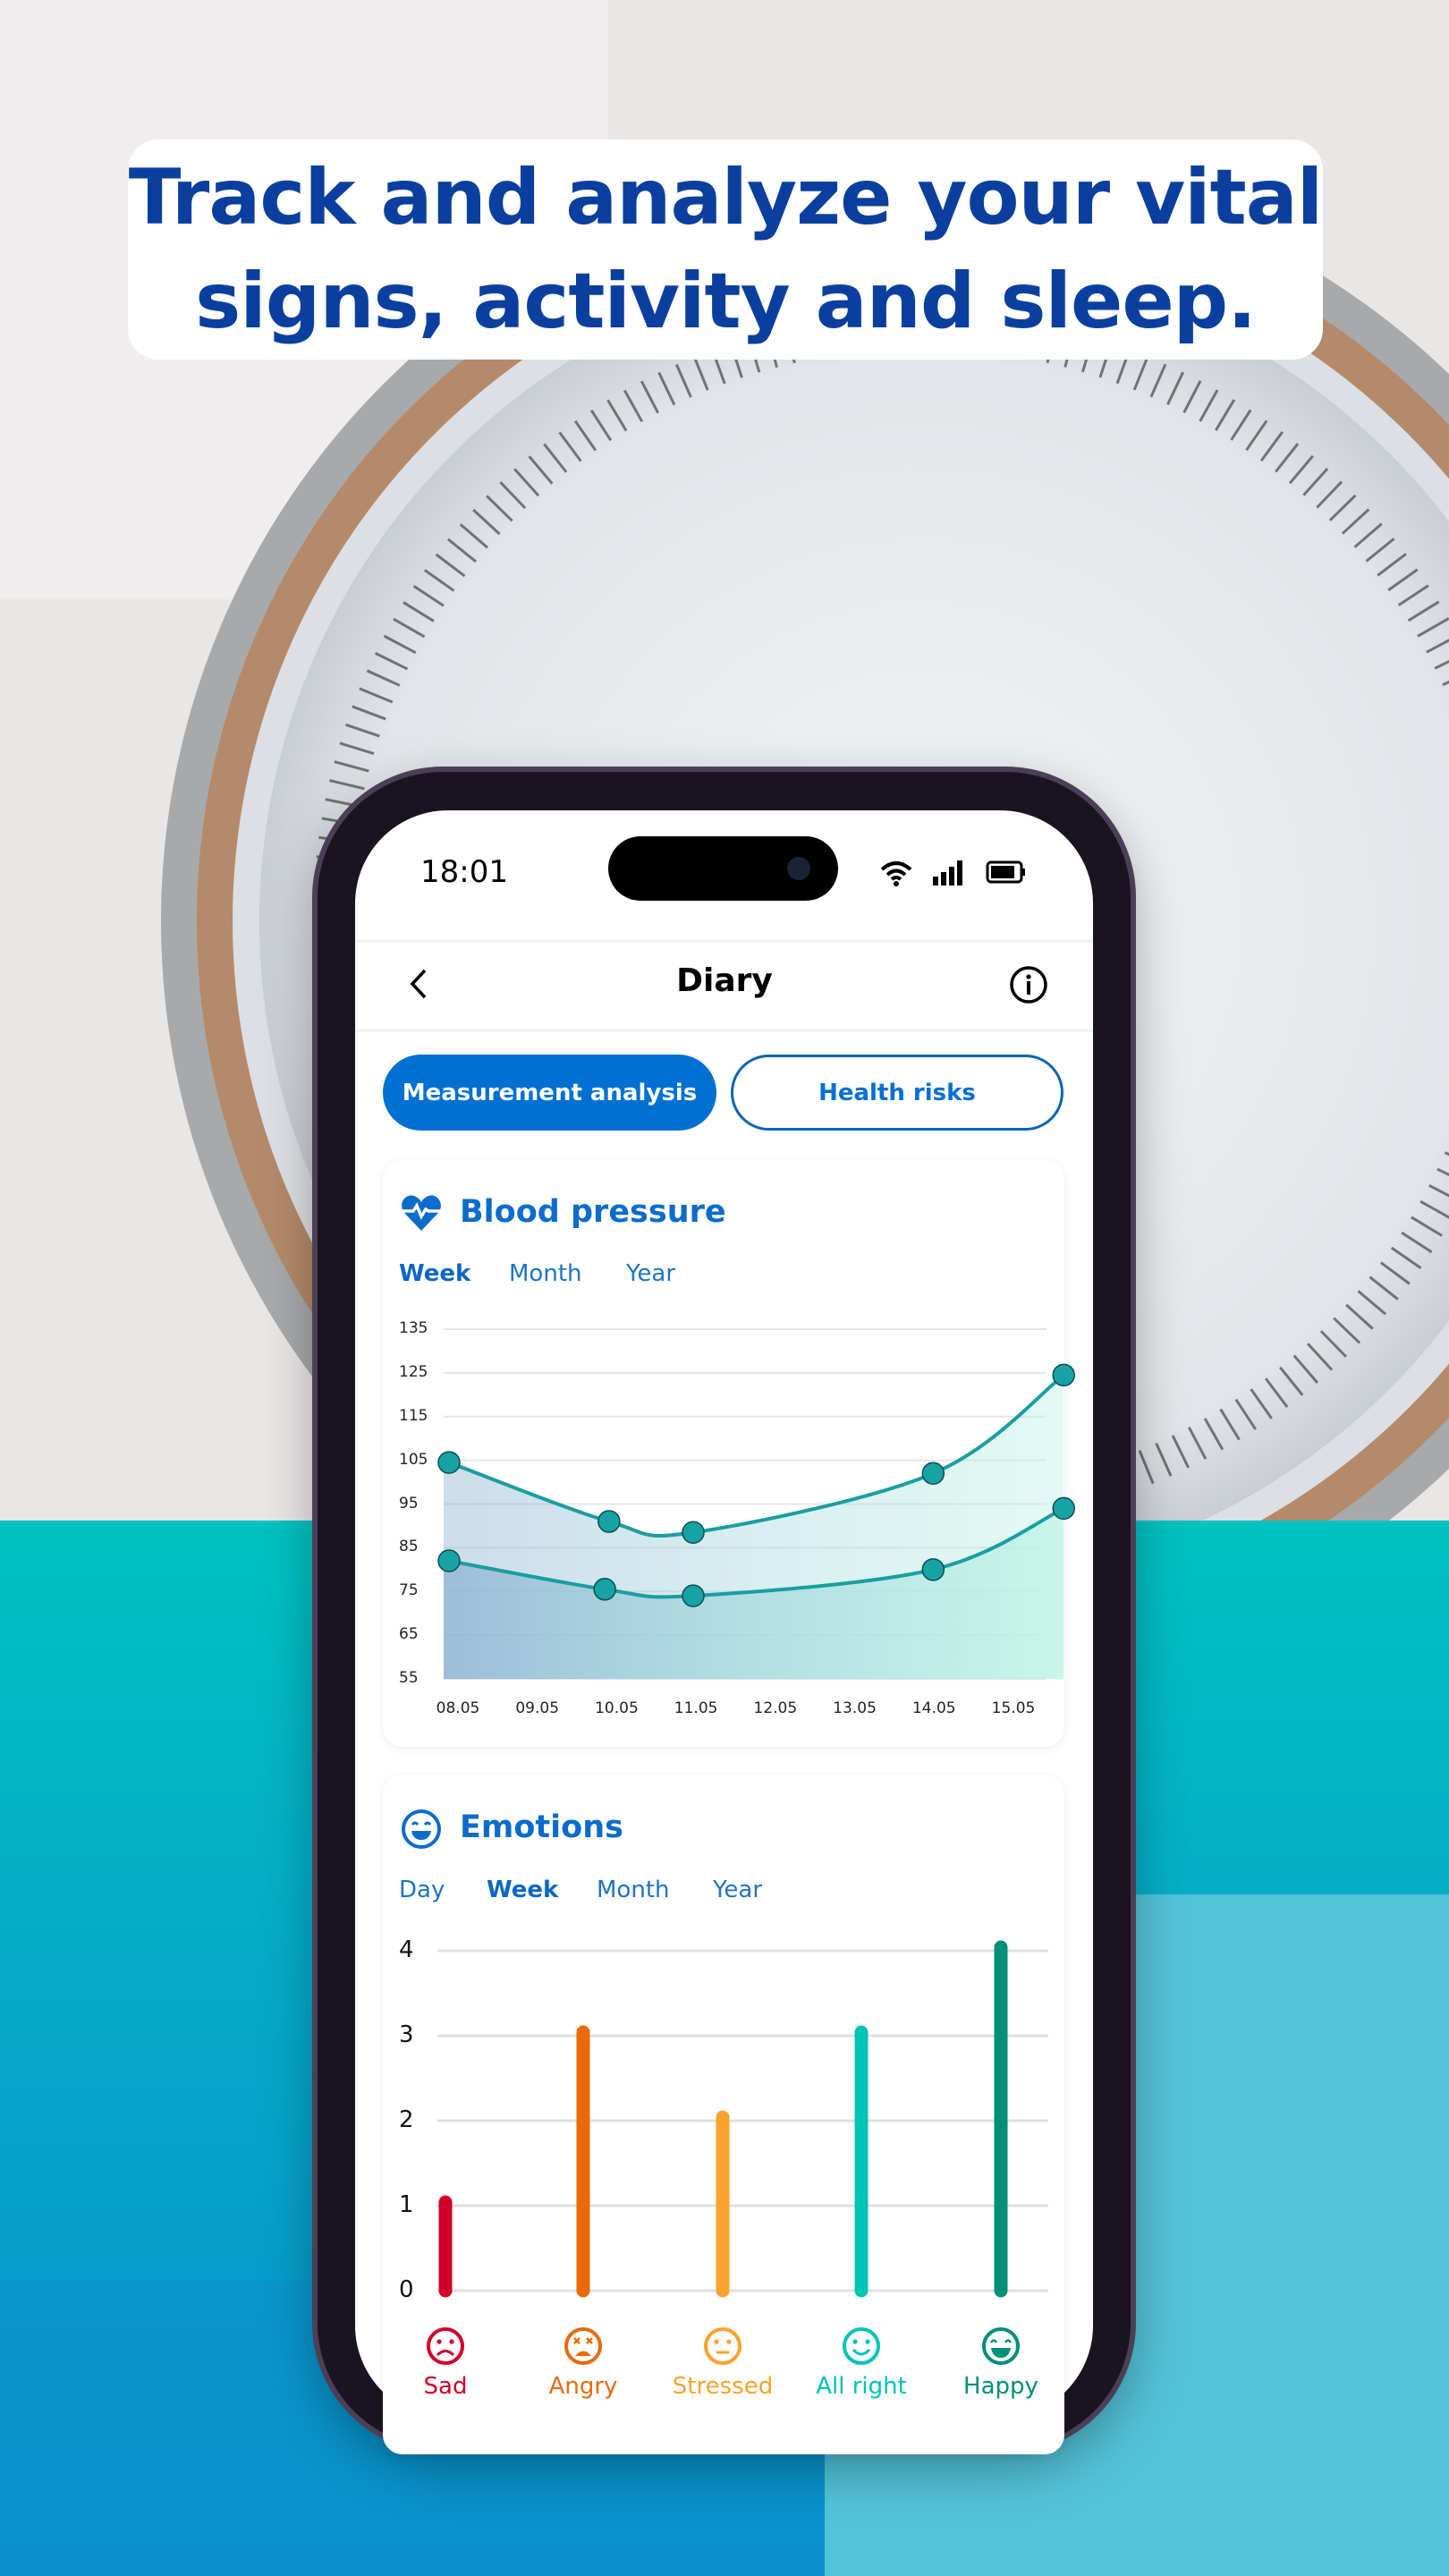 This screenshot has height=2576, width=1449. Describe the element at coordinates (861, 2346) in the screenshot. I see `smile-face-icon` at that location.